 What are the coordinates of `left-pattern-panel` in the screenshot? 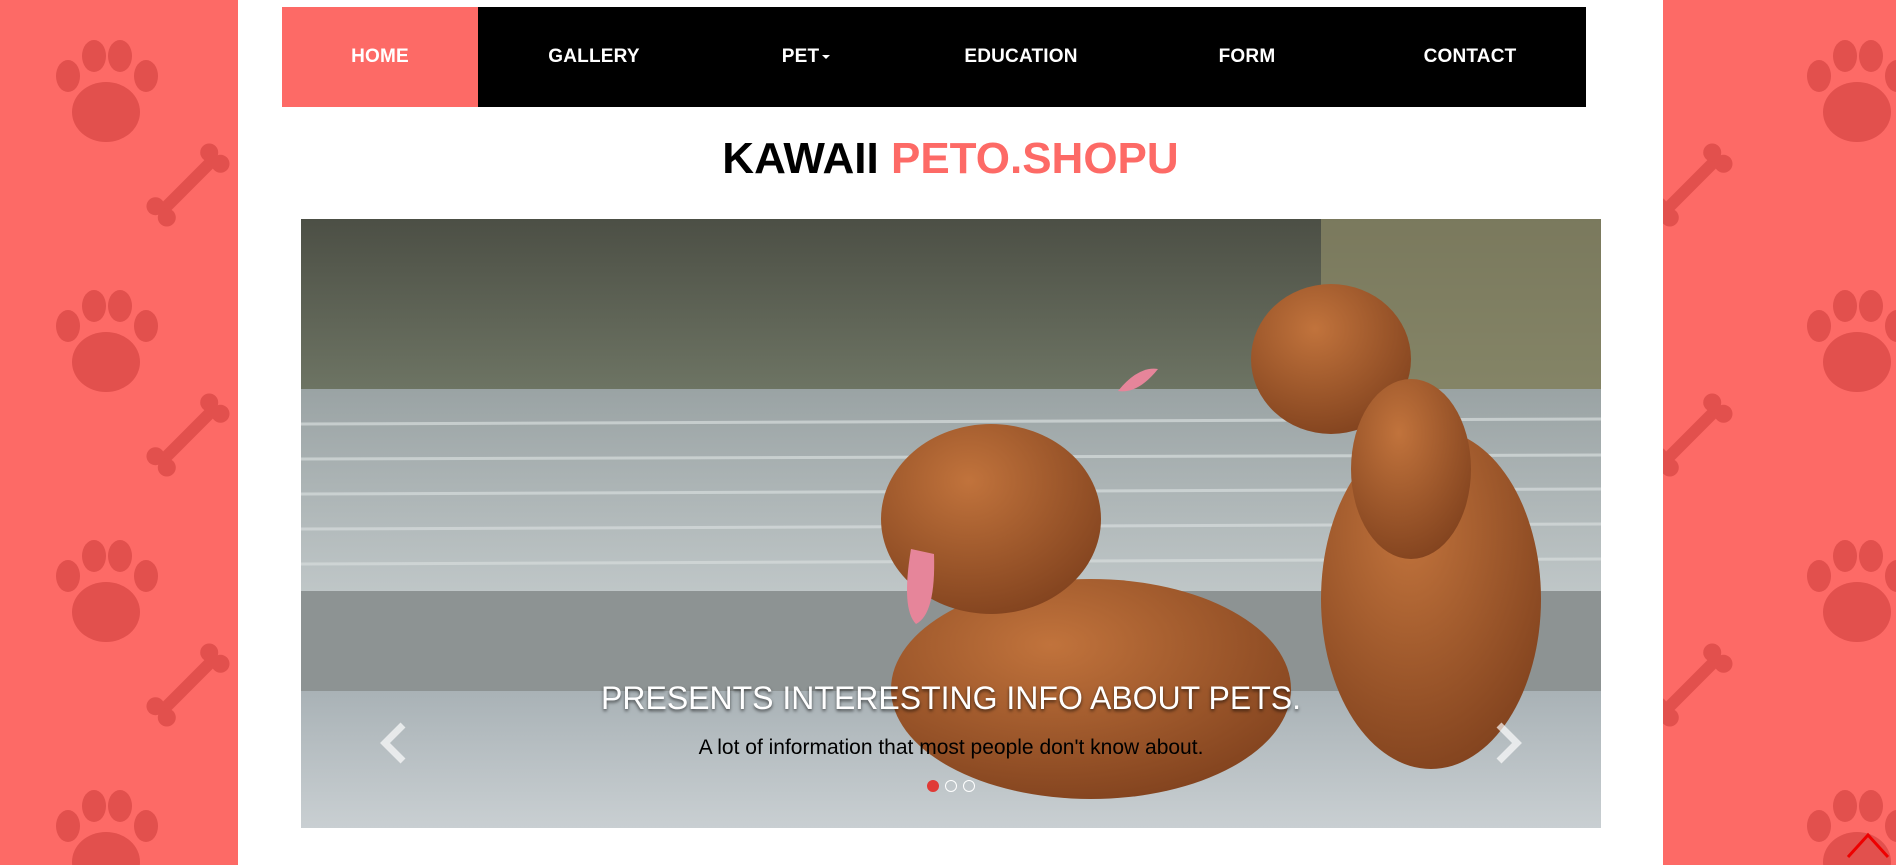 It's located at (119, 432).